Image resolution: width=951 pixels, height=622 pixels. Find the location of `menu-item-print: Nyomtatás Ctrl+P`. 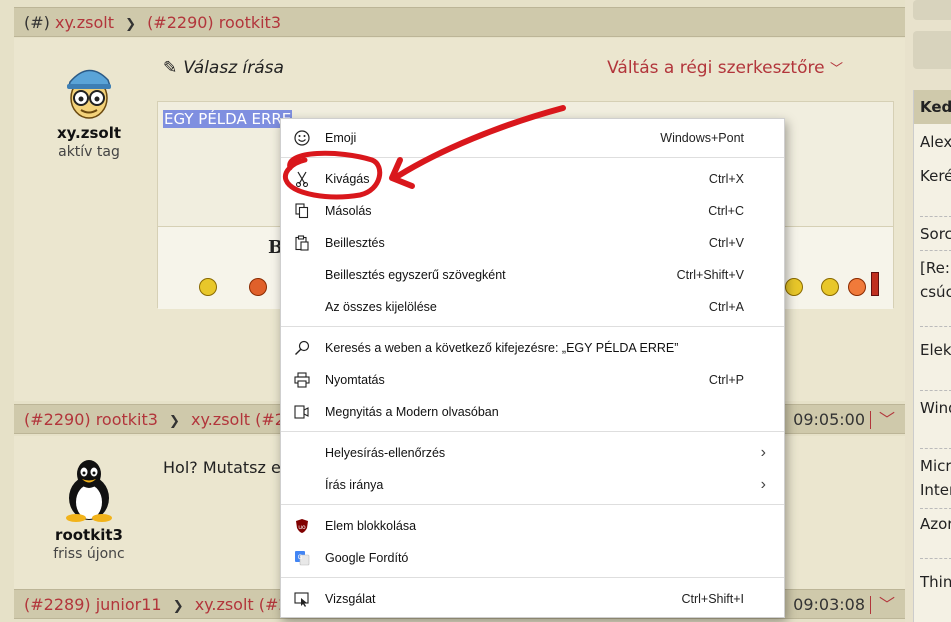

menu-item-print: Nyomtatás Ctrl+P is located at coordinates (532, 380).